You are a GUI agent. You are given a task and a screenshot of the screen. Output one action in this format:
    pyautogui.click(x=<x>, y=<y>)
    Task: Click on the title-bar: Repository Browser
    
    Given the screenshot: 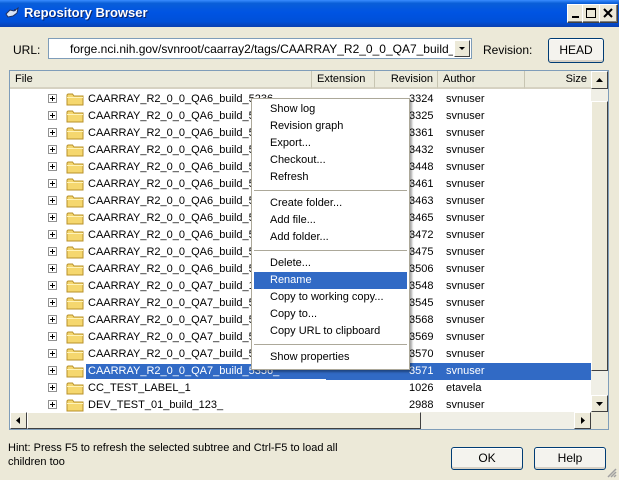 What is the action you would take?
    pyautogui.click(x=309, y=13)
    